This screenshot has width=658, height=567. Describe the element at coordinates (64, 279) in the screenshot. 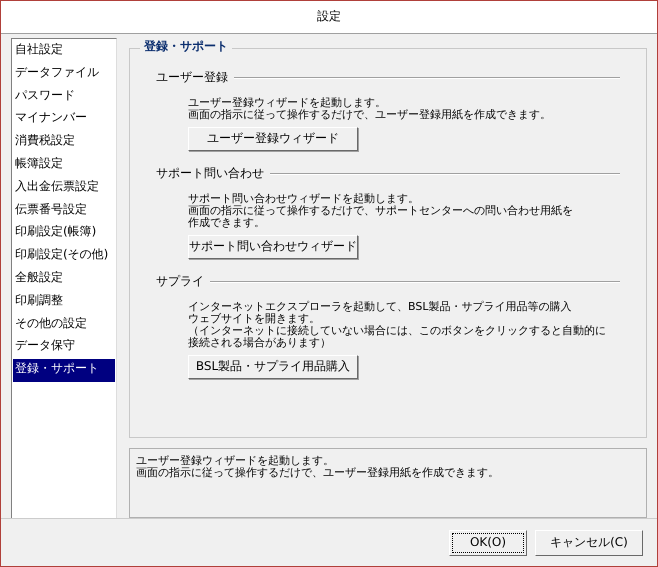

I see `sidebar-item: 全般設定` at that location.